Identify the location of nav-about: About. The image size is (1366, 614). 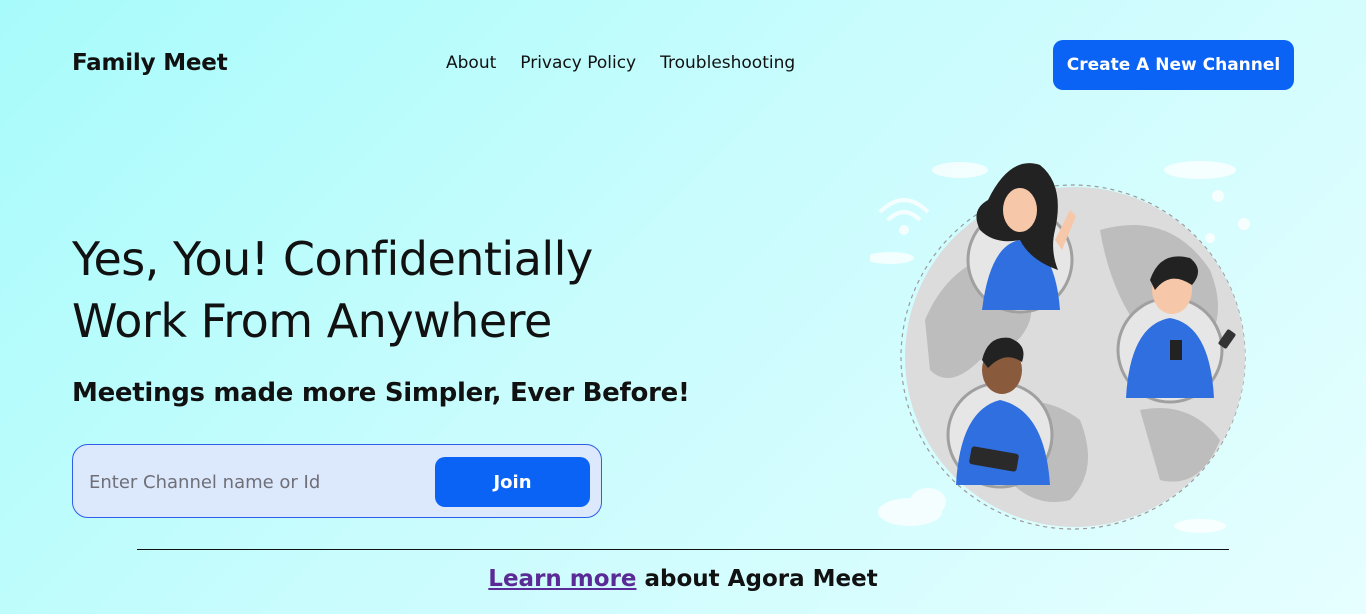
(471, 63).